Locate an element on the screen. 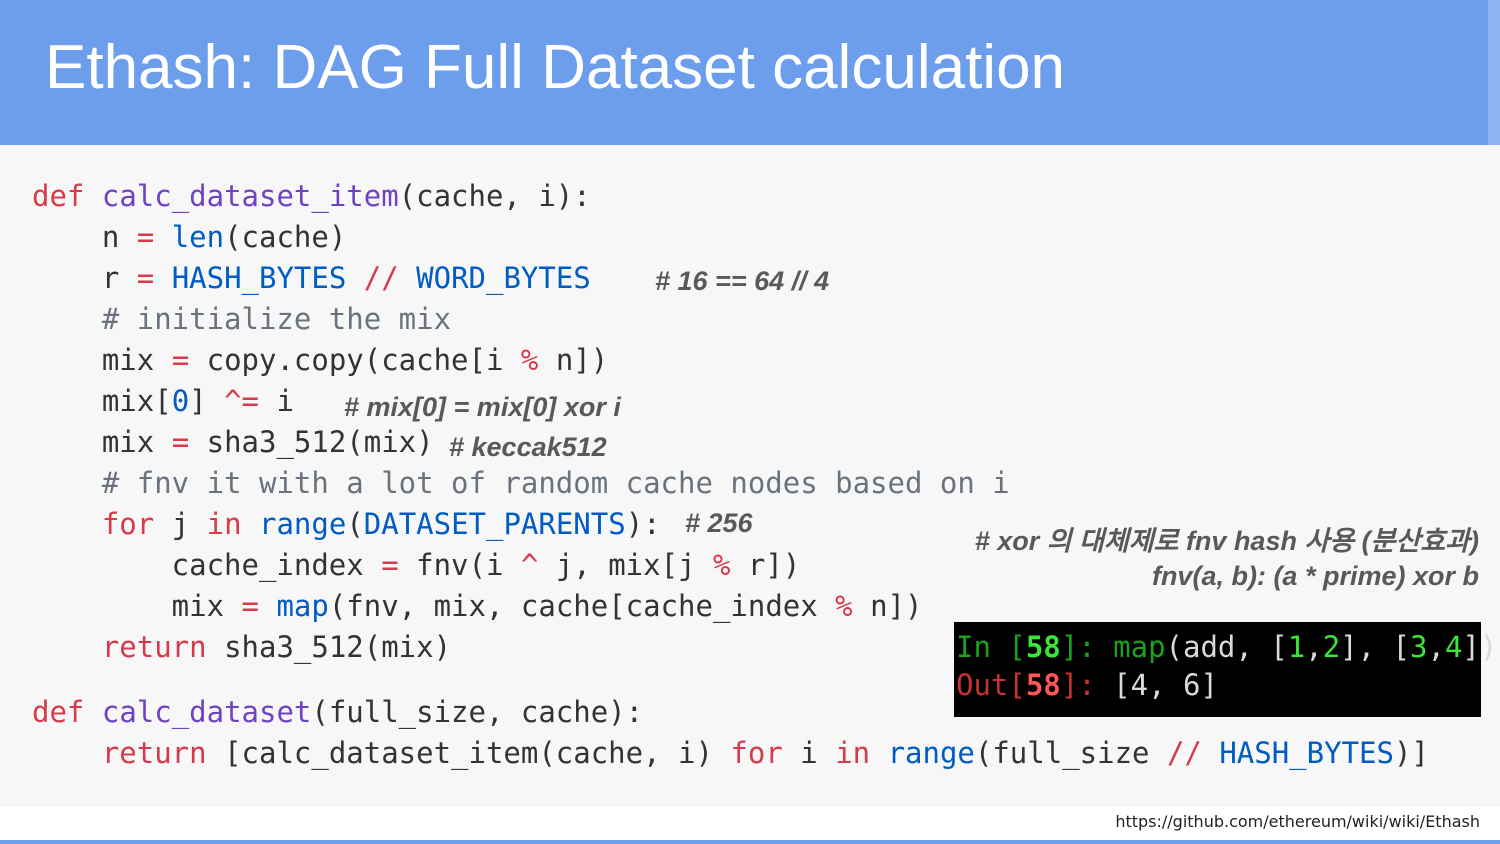 The image size is (1500, 844). annotation-fnv-note-2: fnv(a, b): (a * prime) xor b is located at coordinates (1315, 576).